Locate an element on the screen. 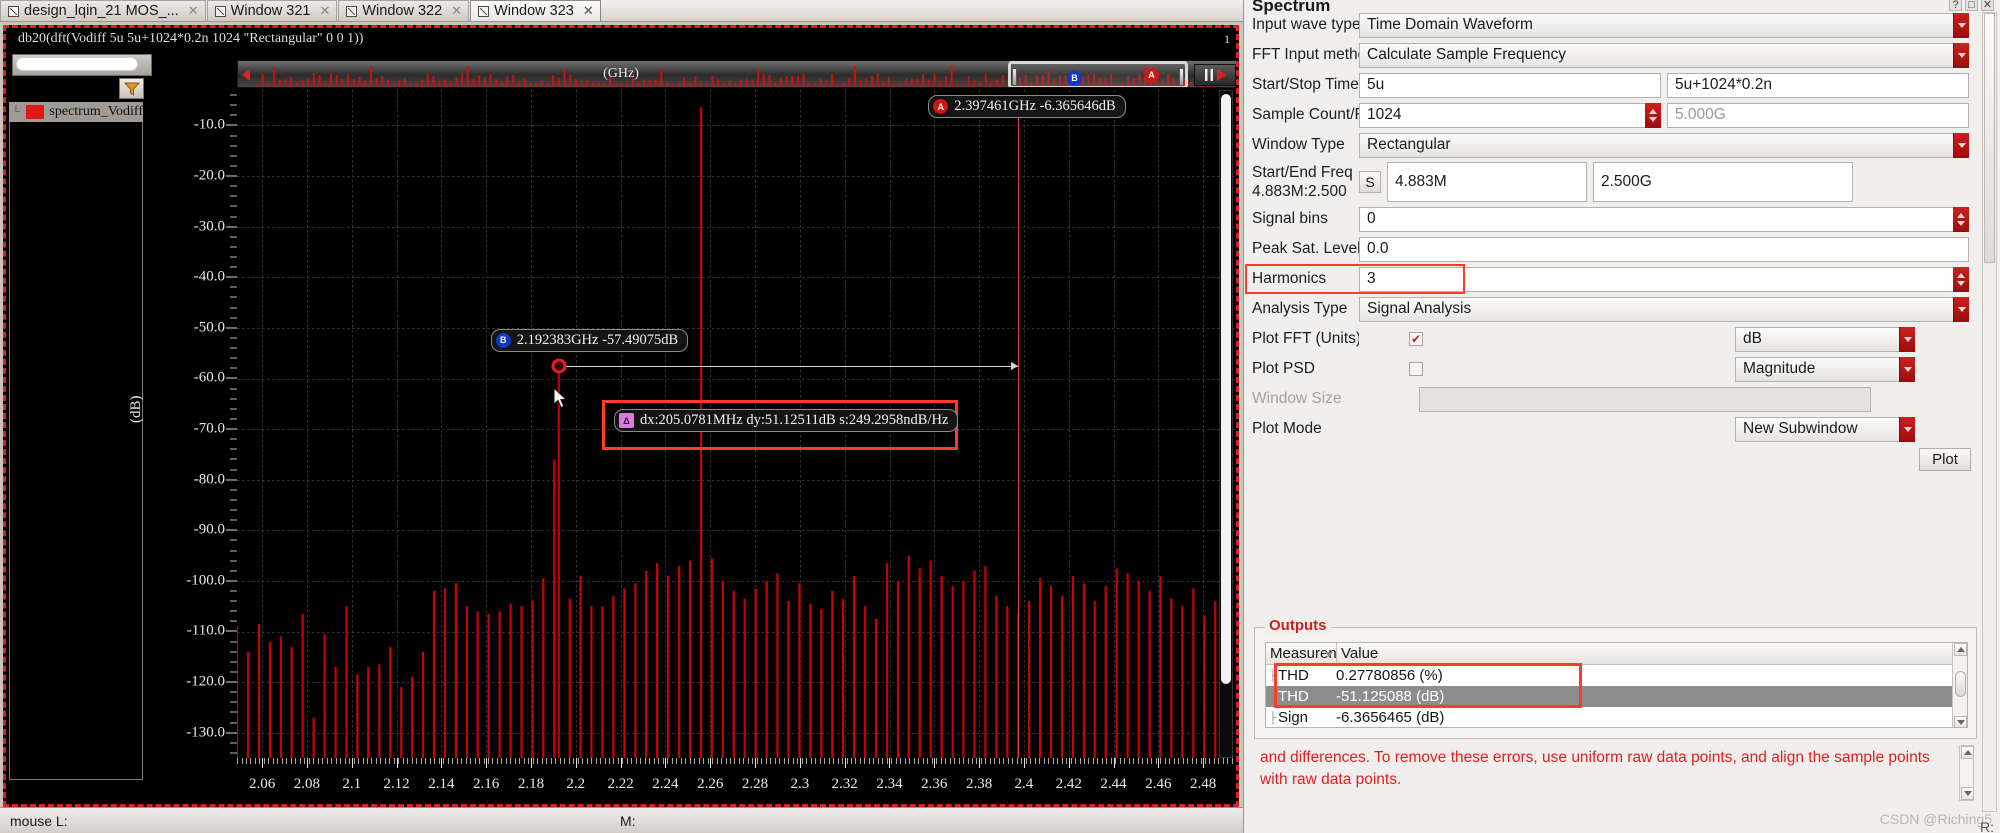 The height and width of the screenshot is (833, 2000). freq-unit-button: S is located at coordinates (1370, 182).